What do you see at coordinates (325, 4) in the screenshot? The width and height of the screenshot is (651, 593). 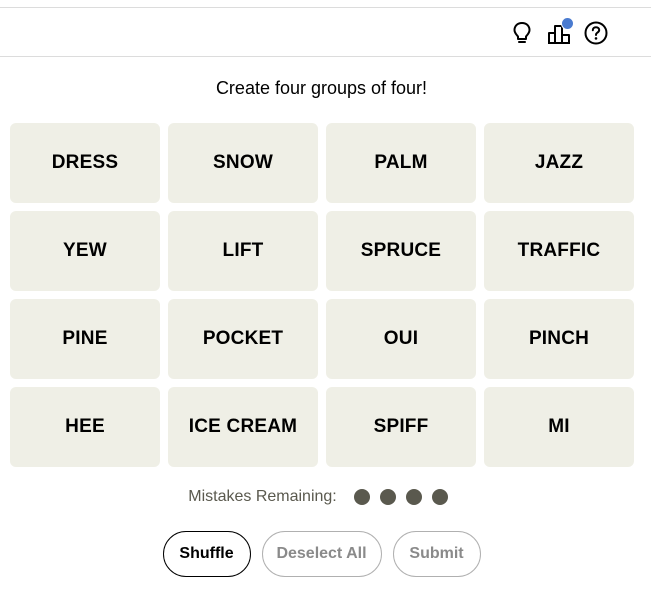 I see `top-bar` at bounding box center [325, 4].